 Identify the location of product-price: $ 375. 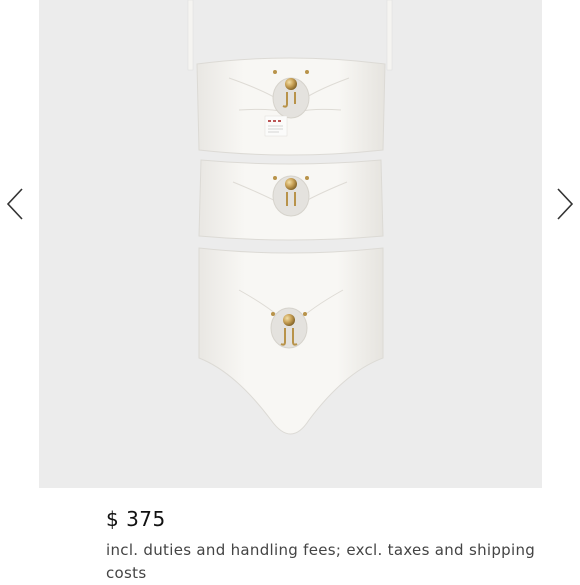
(136, 519).